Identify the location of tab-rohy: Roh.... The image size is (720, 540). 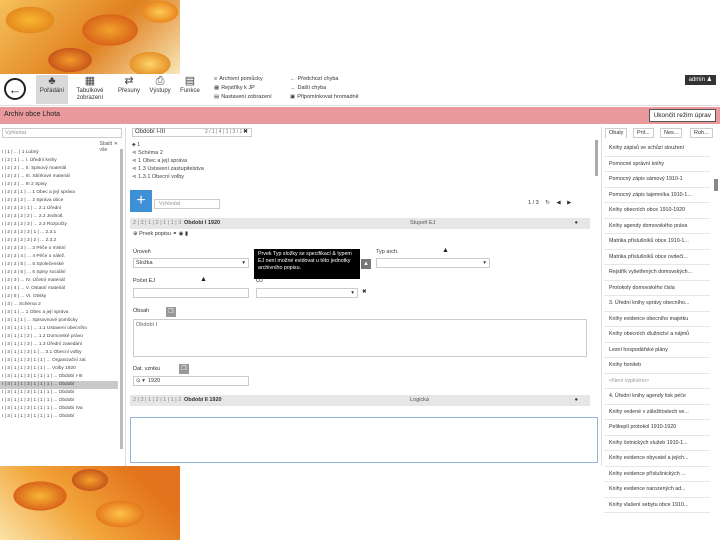
(701, 133).